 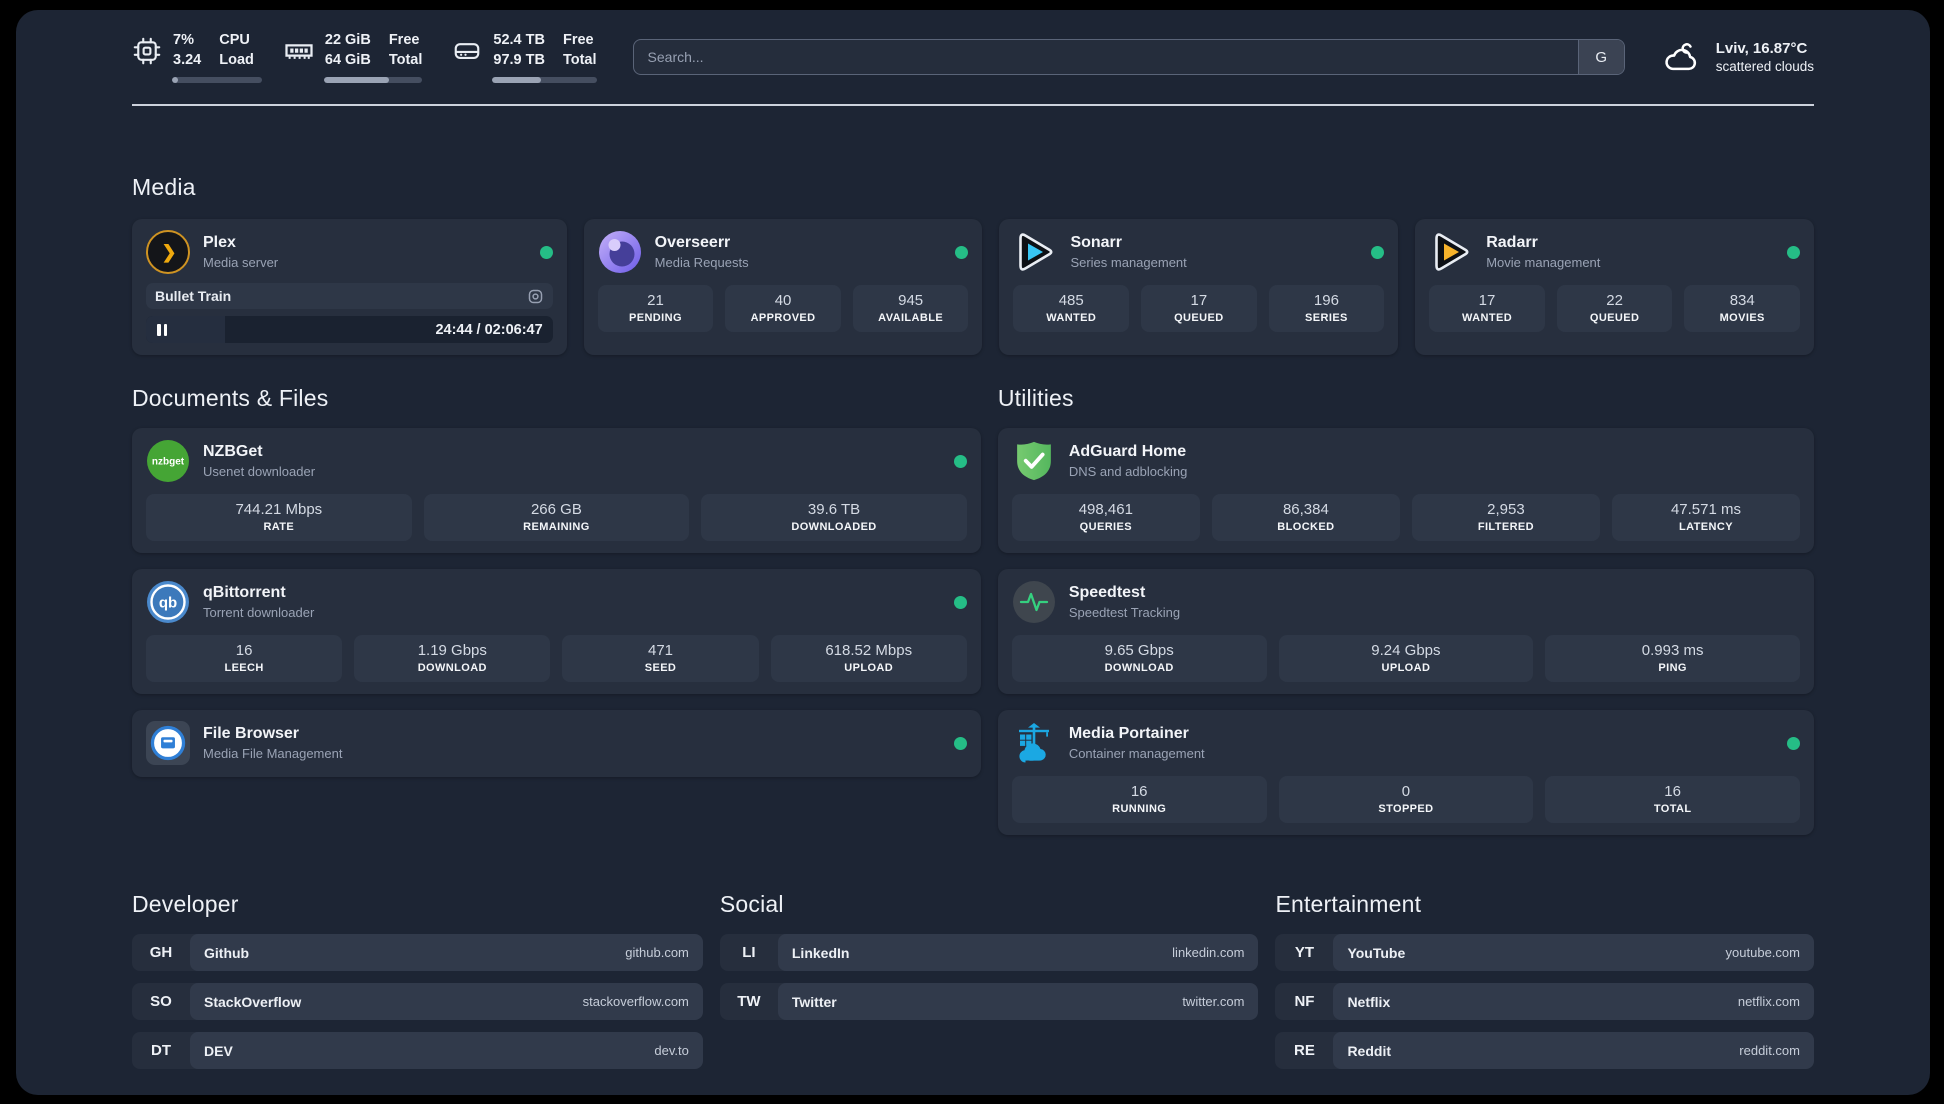 What do you see at coordinates (1139, 650) in the screenshot?
I see `stat-value: 9.65 Gbps` at bounding box center [1139, 650].